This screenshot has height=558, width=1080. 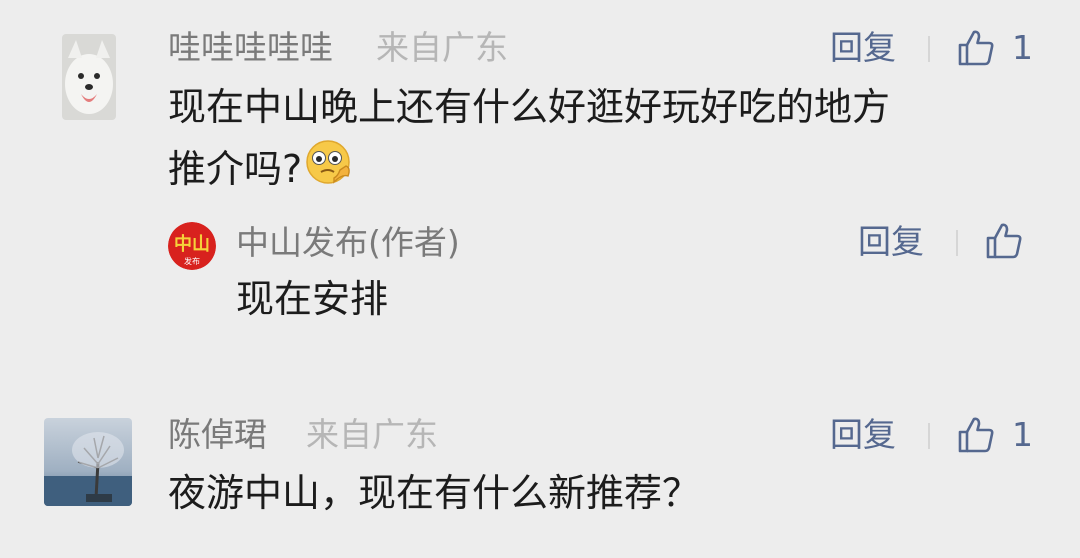 What do you see at coordinates (192, 261) in the screenshot?
I see `logo-subtext: 发布` at bounding box center [192, 261].